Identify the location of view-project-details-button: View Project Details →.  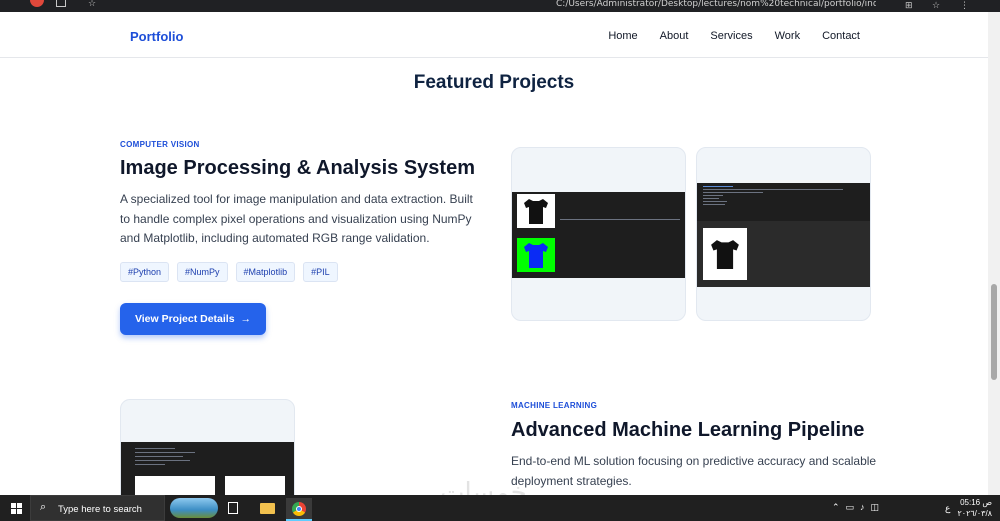
(193, 319).